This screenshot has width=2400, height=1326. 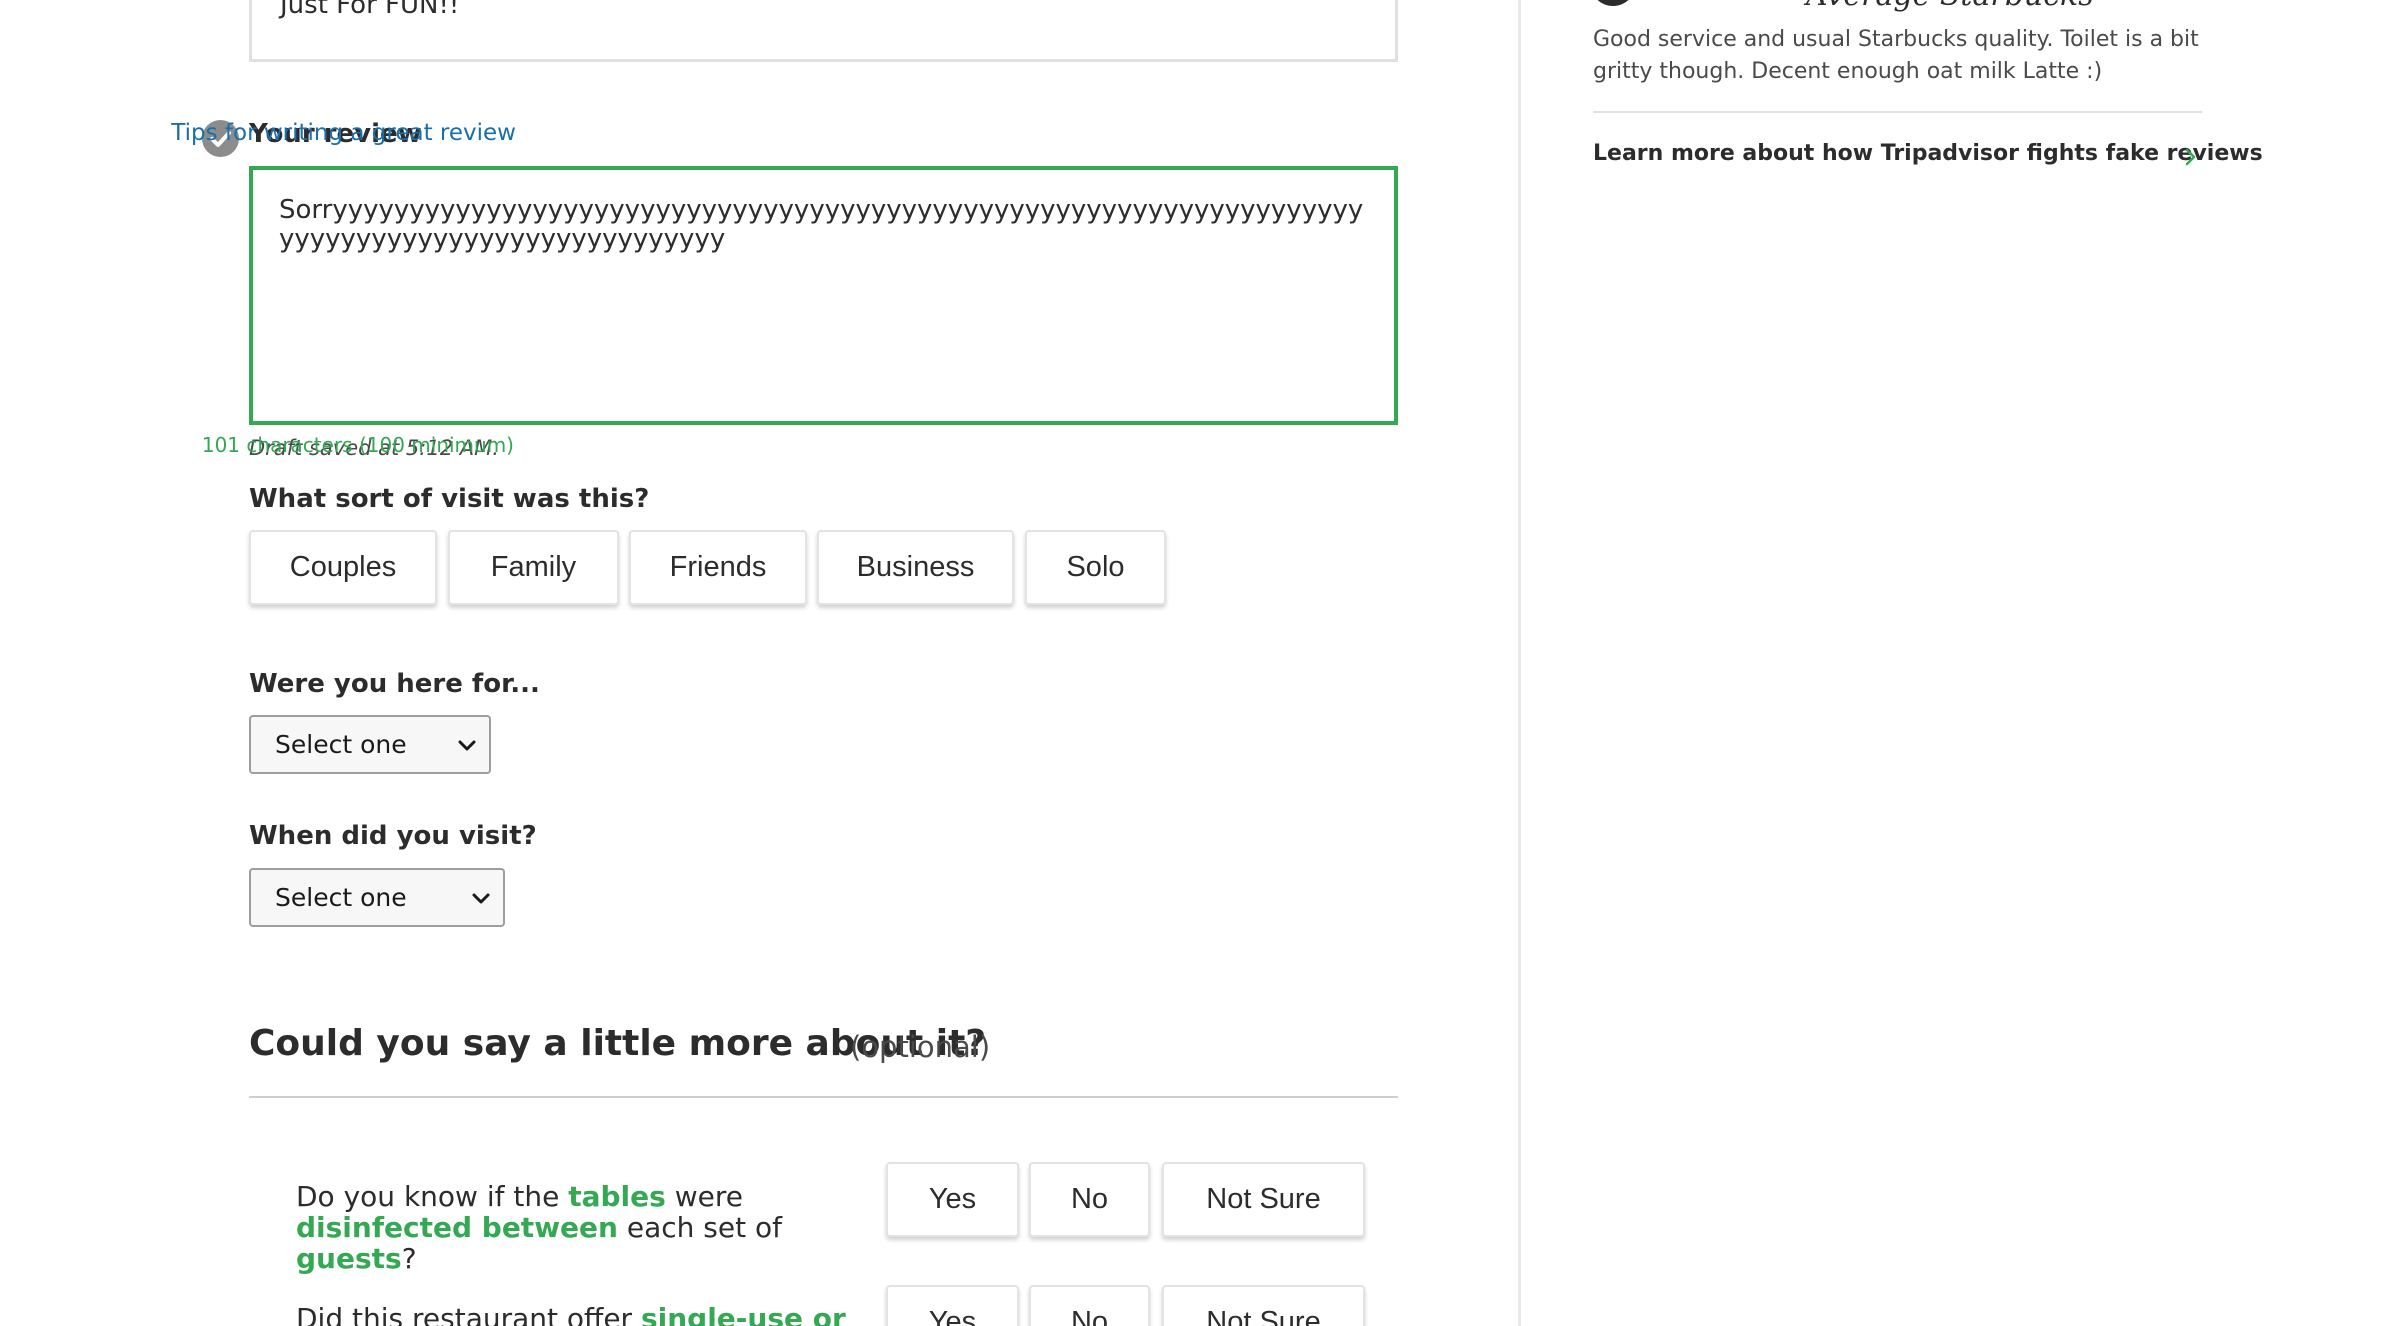 What do you see at coordinates (393, 836) in the screenshot?
I see `when-visit-question: When did you visit?` at bounding box center [393, 836].